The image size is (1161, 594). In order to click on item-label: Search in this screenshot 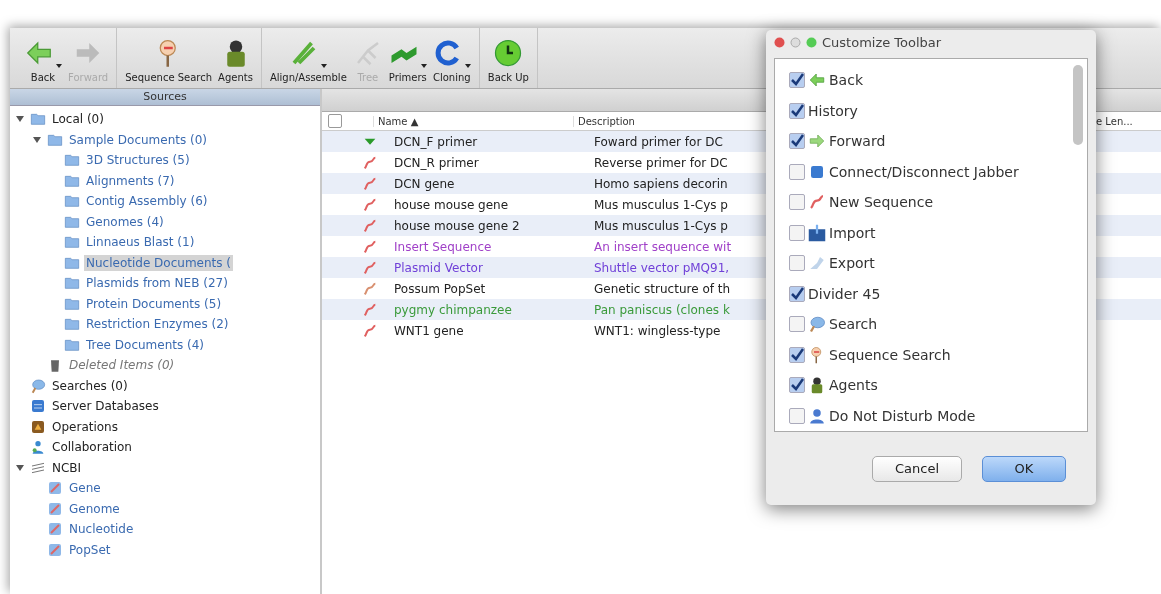, I will do `click(853, 324)`.